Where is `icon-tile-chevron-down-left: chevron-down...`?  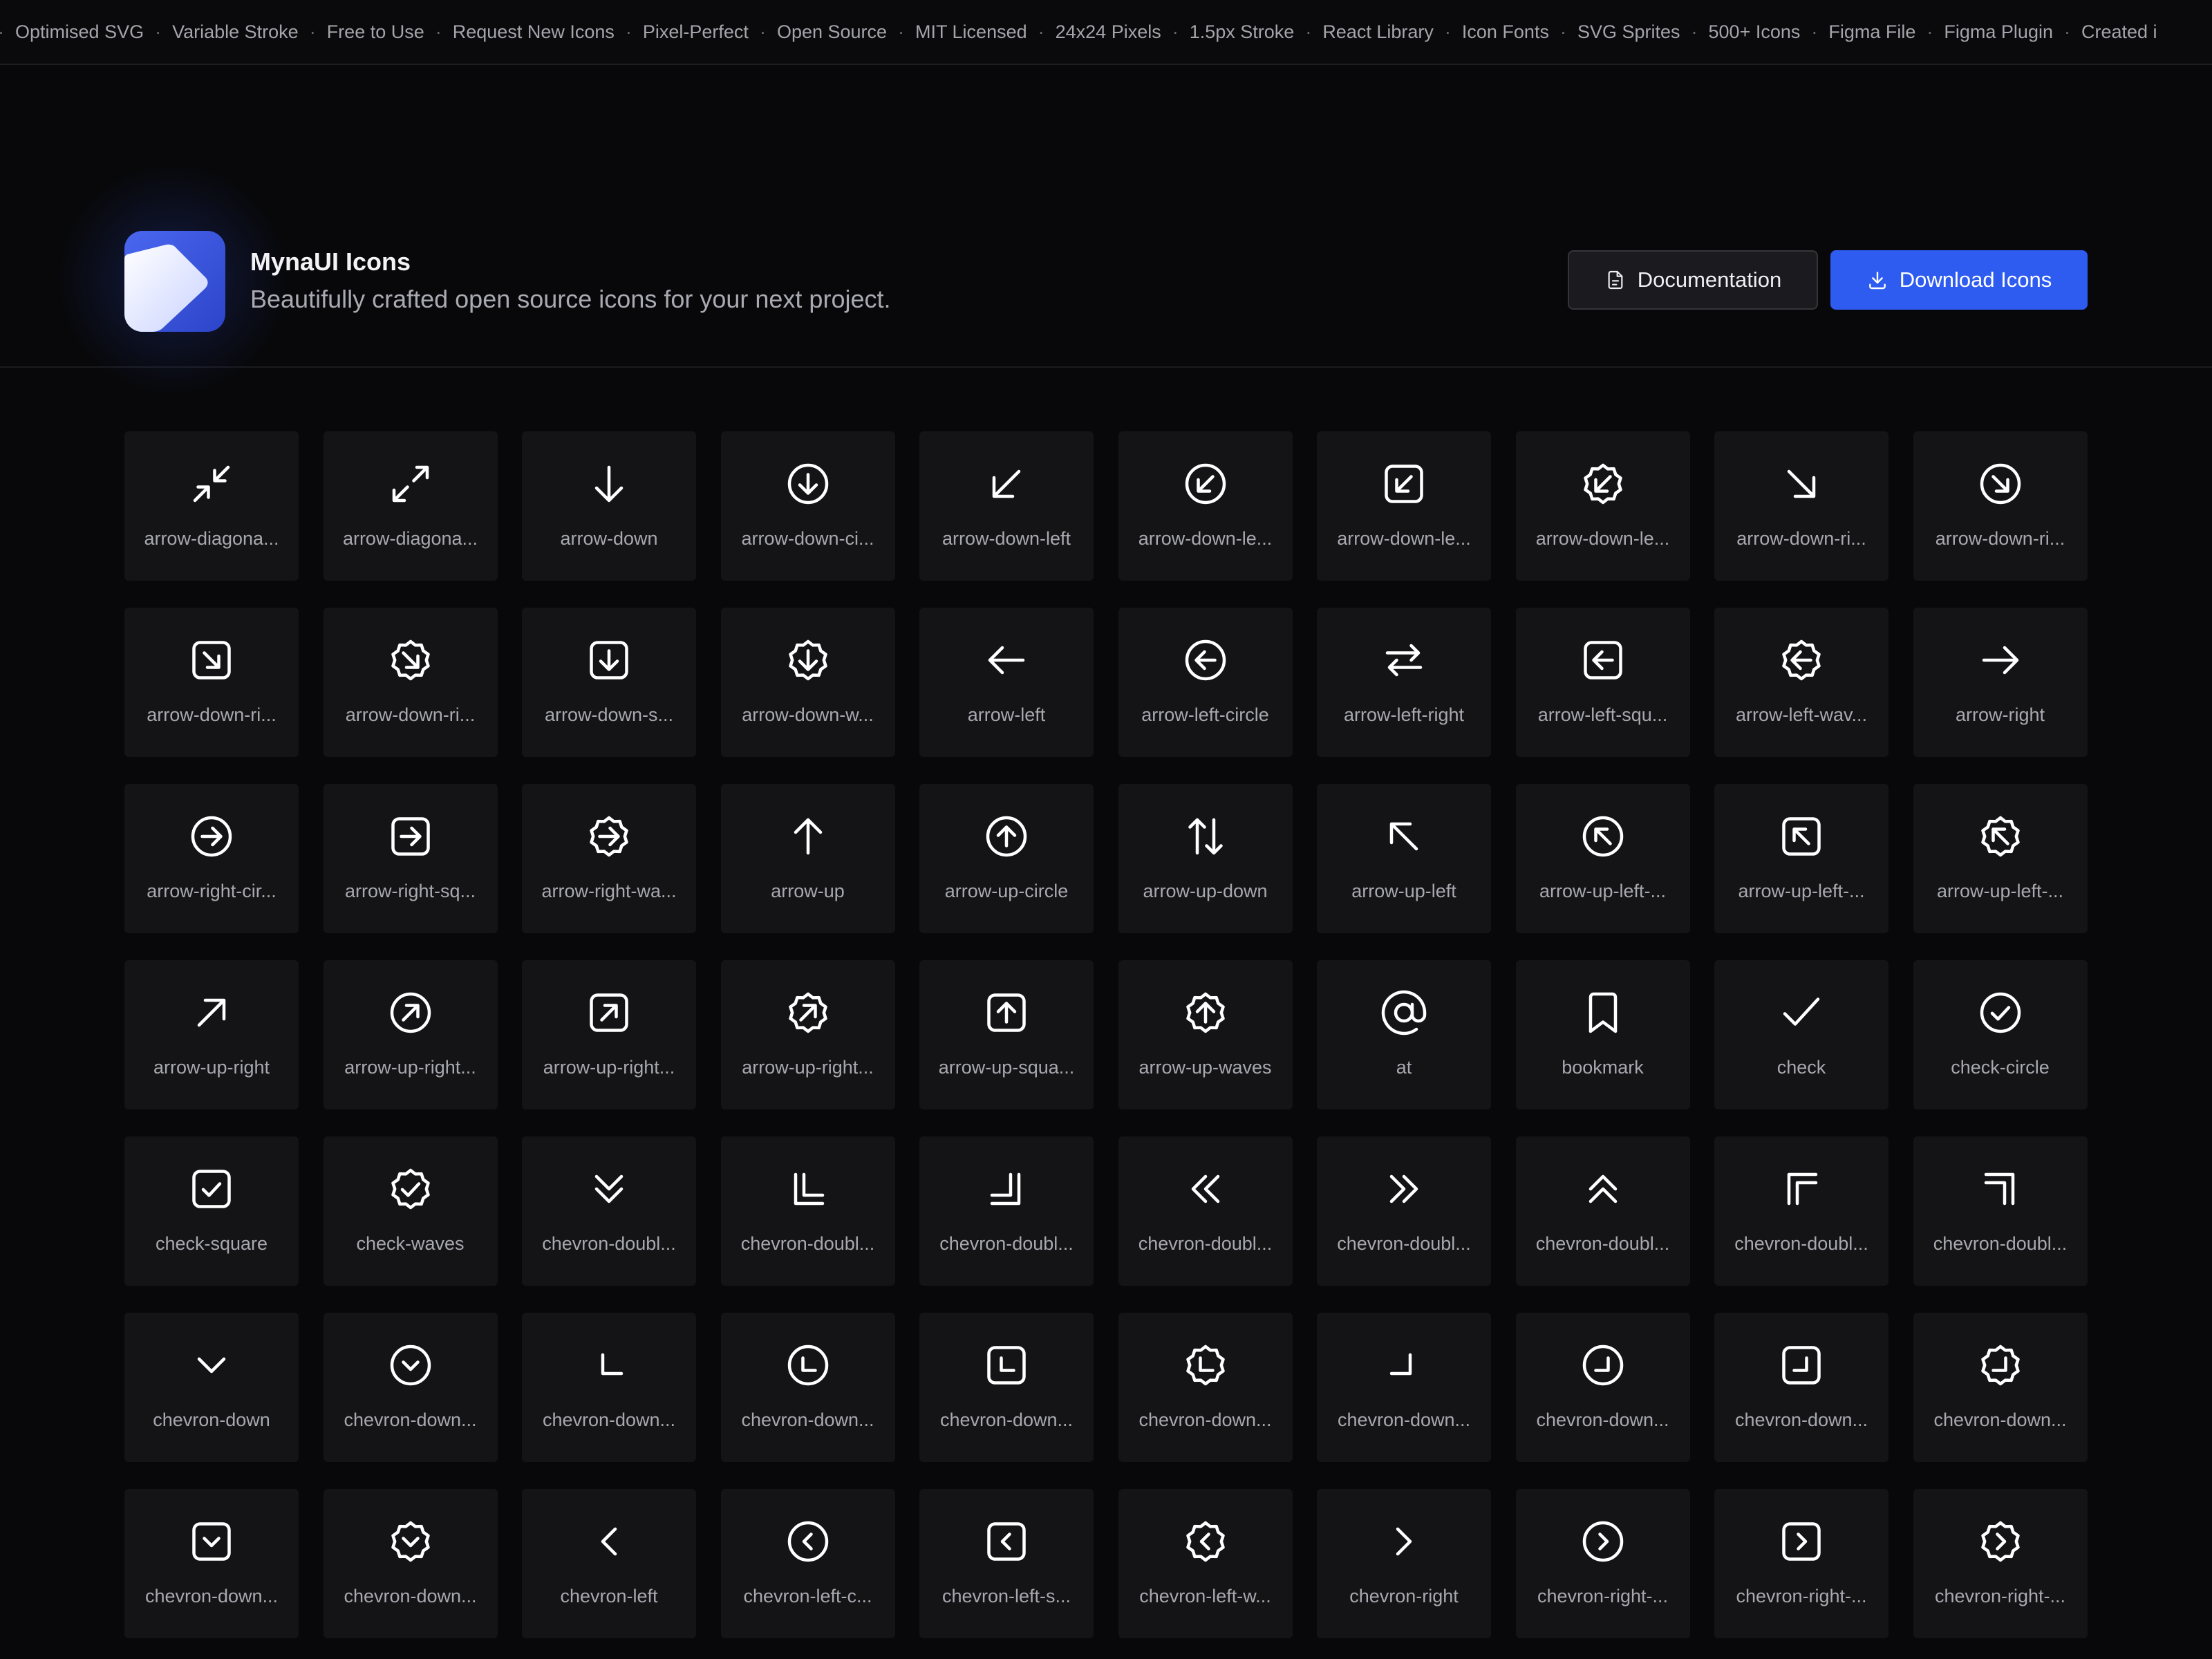 icon-tile-chevron-down-left: chevron-down... is located at coordinates (609, 1387).